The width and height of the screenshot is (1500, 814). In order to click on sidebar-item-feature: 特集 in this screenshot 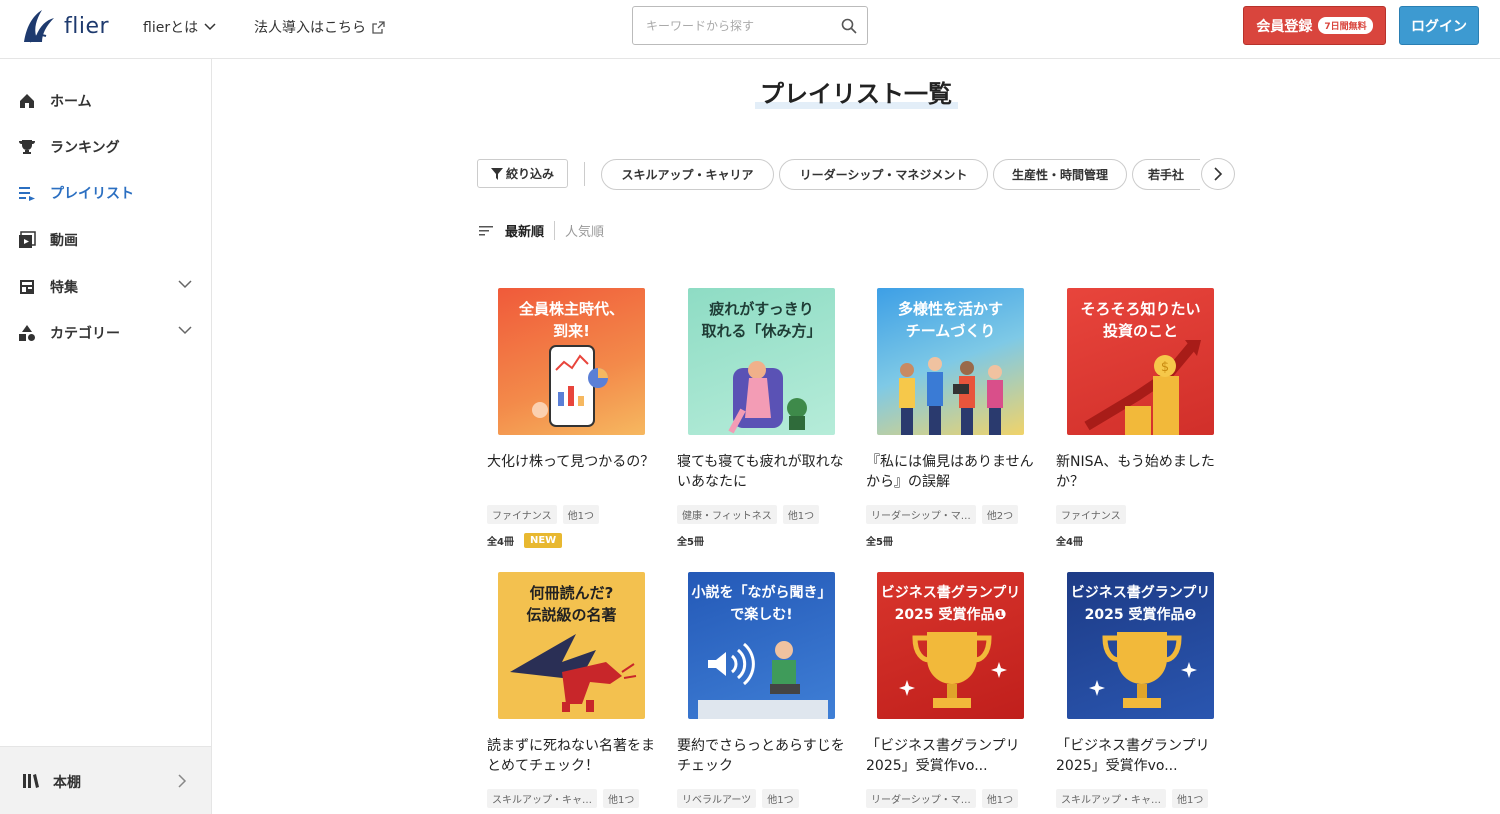, I will do `click(106, 287)`.